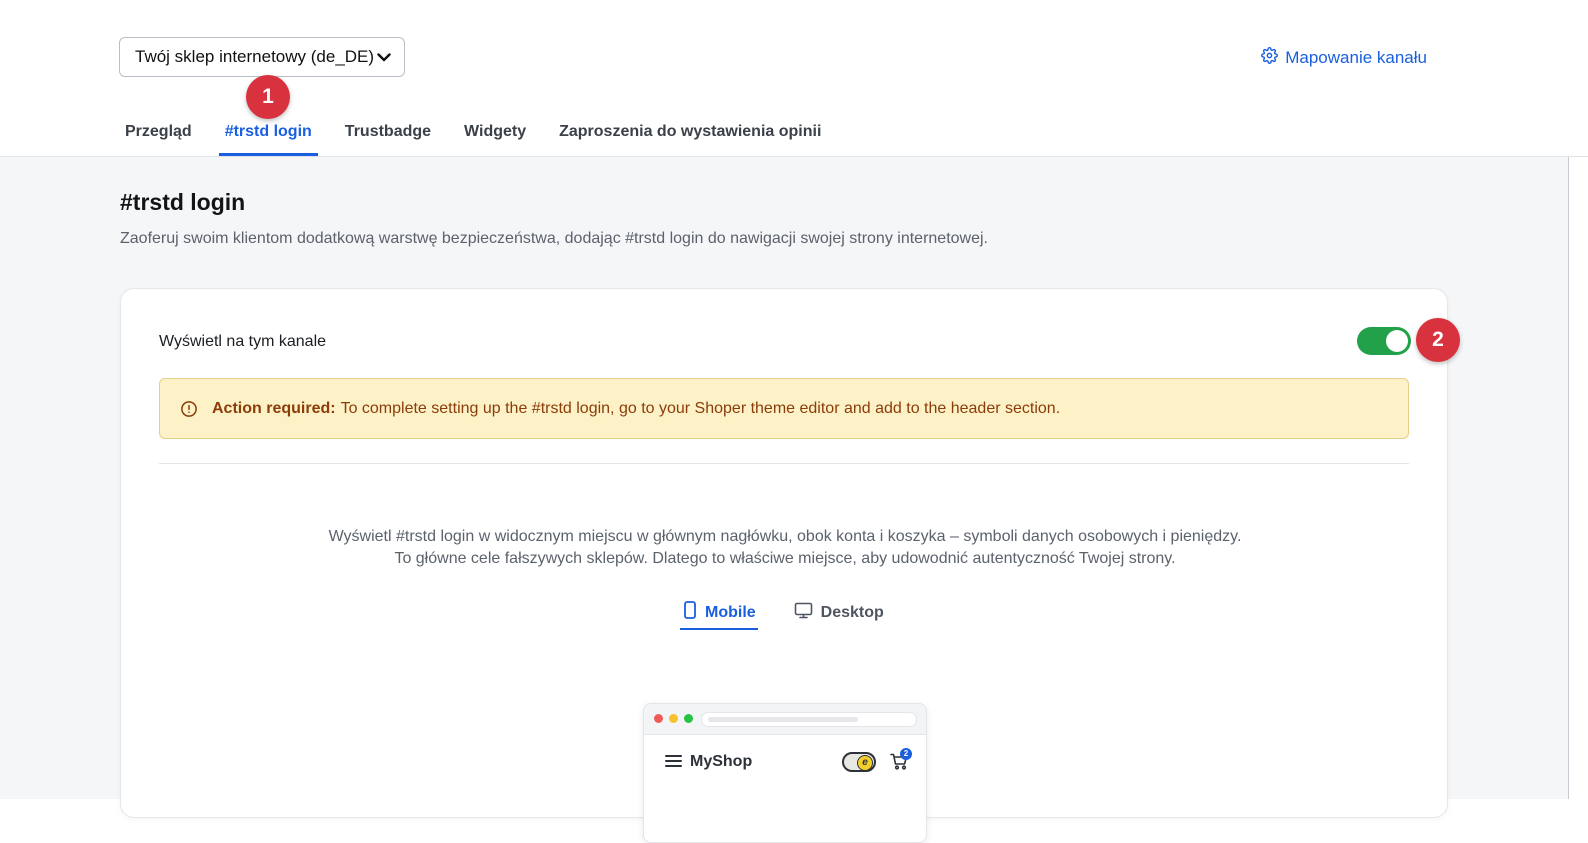 The height and width of the screenshot is (843, 1588). I want to click on page-title: #trstd login, so click(183, 202).